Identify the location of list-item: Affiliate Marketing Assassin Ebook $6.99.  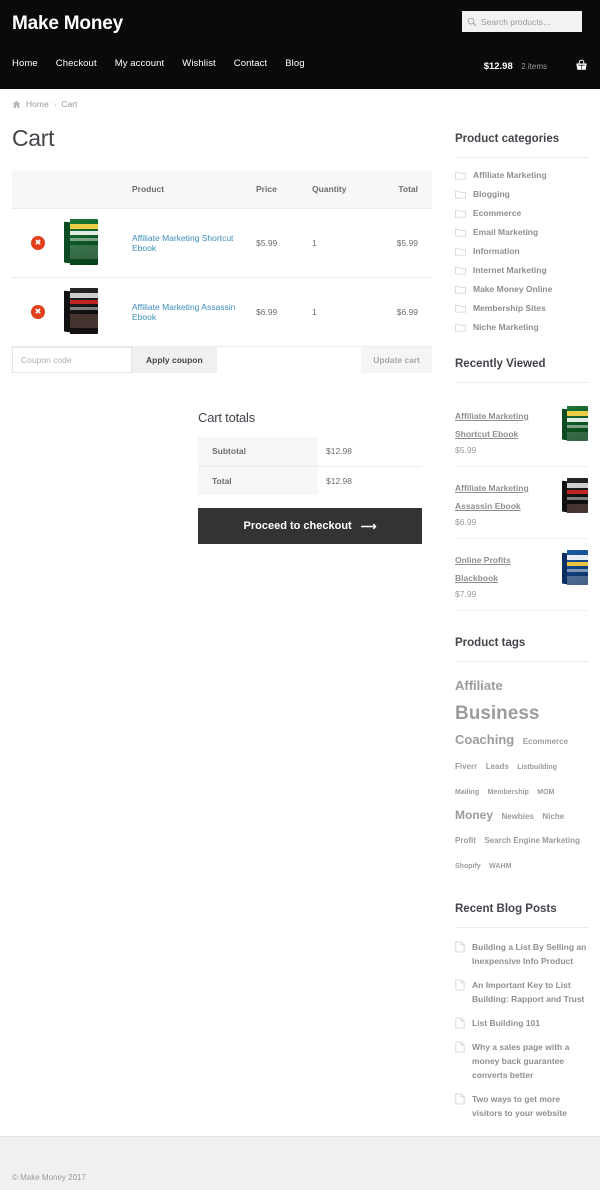
(521, 503).